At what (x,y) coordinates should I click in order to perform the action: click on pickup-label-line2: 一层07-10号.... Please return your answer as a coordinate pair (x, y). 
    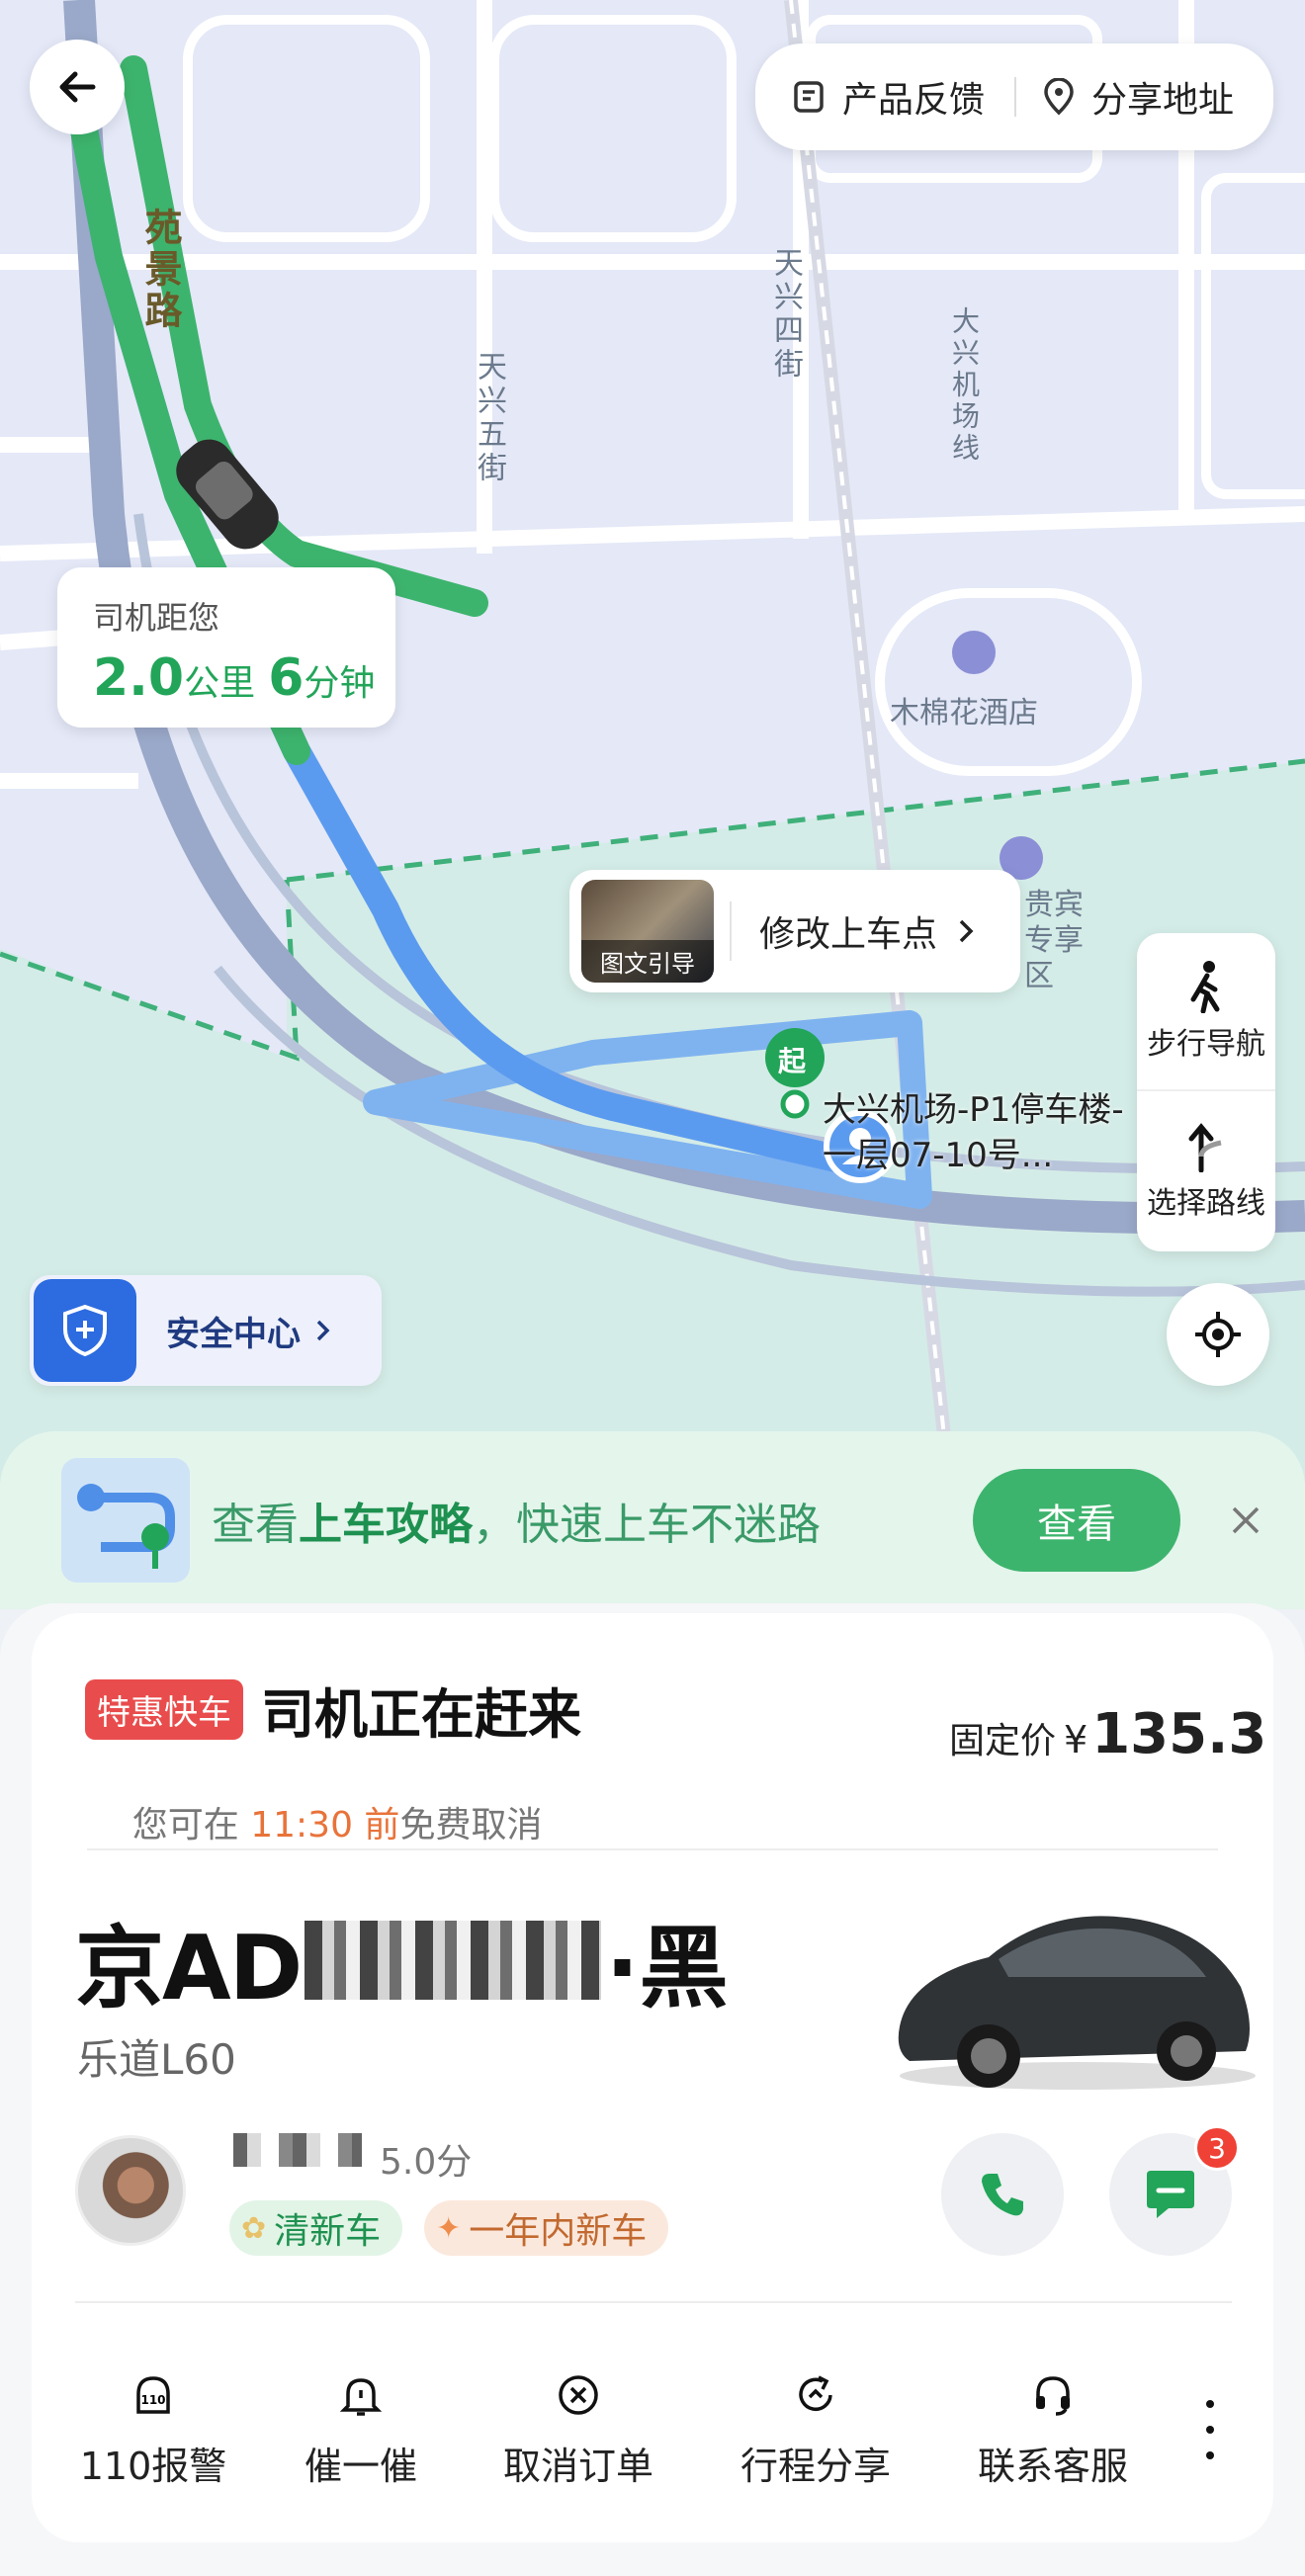
    Looking at the image, I should click on (939, 1155).